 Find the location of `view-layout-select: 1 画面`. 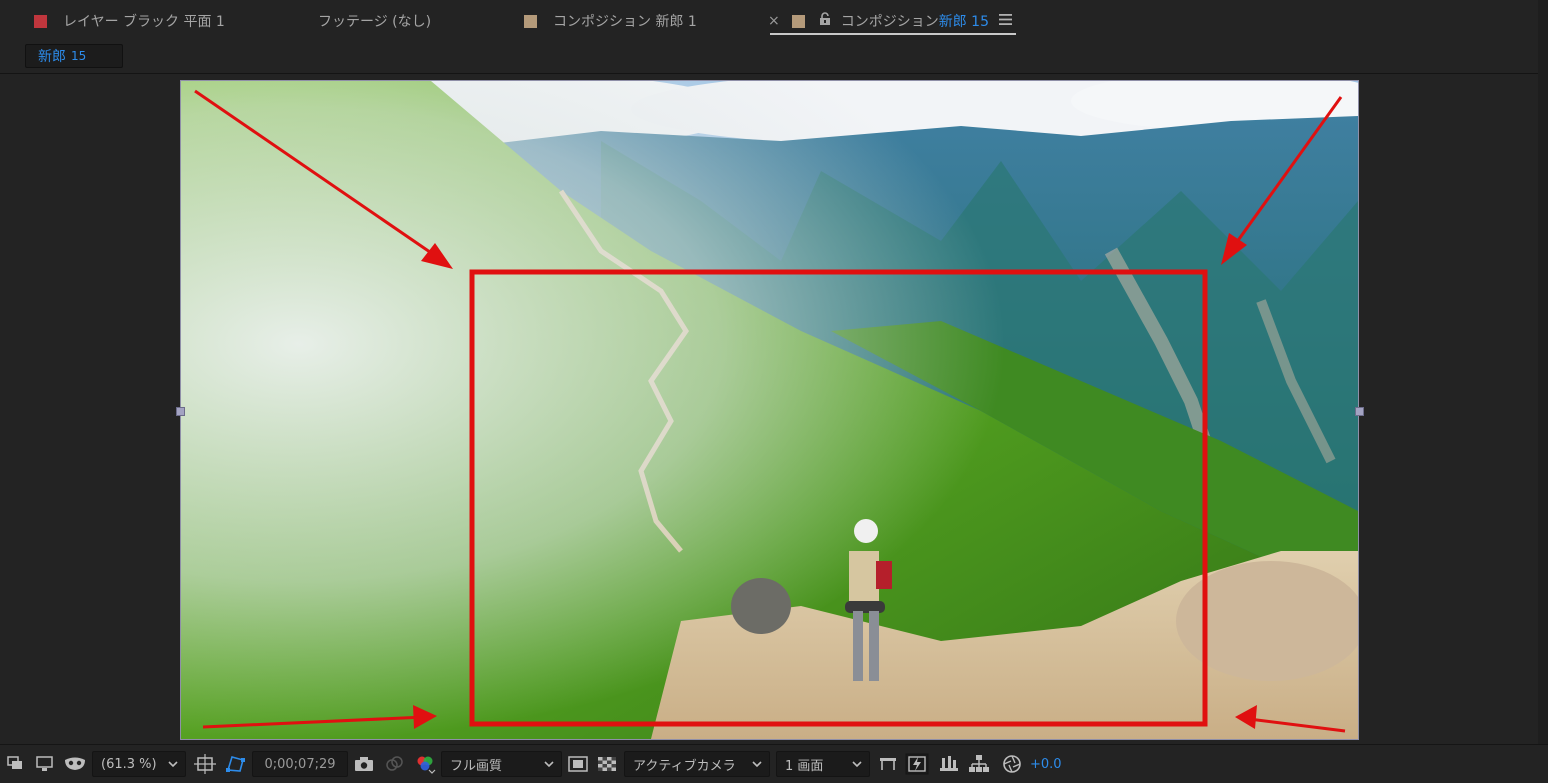

view-layout-select: 1 画面 is located at coordinates (823, 764).